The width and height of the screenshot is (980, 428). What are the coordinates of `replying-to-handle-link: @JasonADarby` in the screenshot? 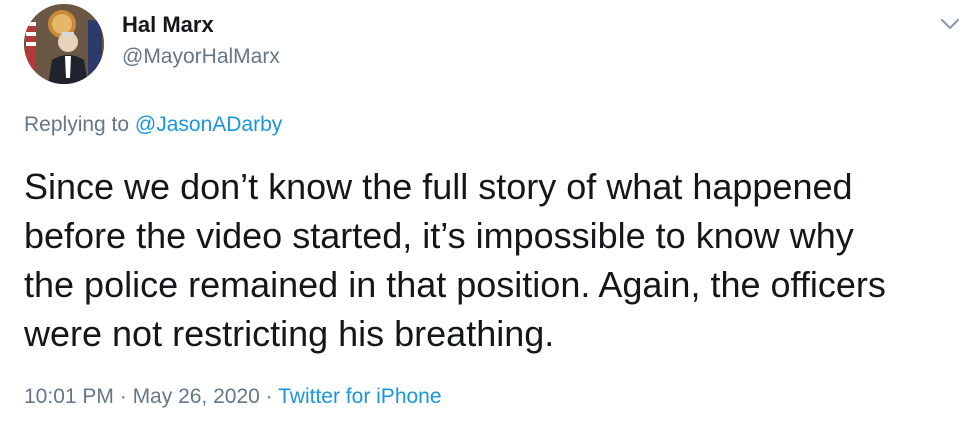 It's located at (208, 124).